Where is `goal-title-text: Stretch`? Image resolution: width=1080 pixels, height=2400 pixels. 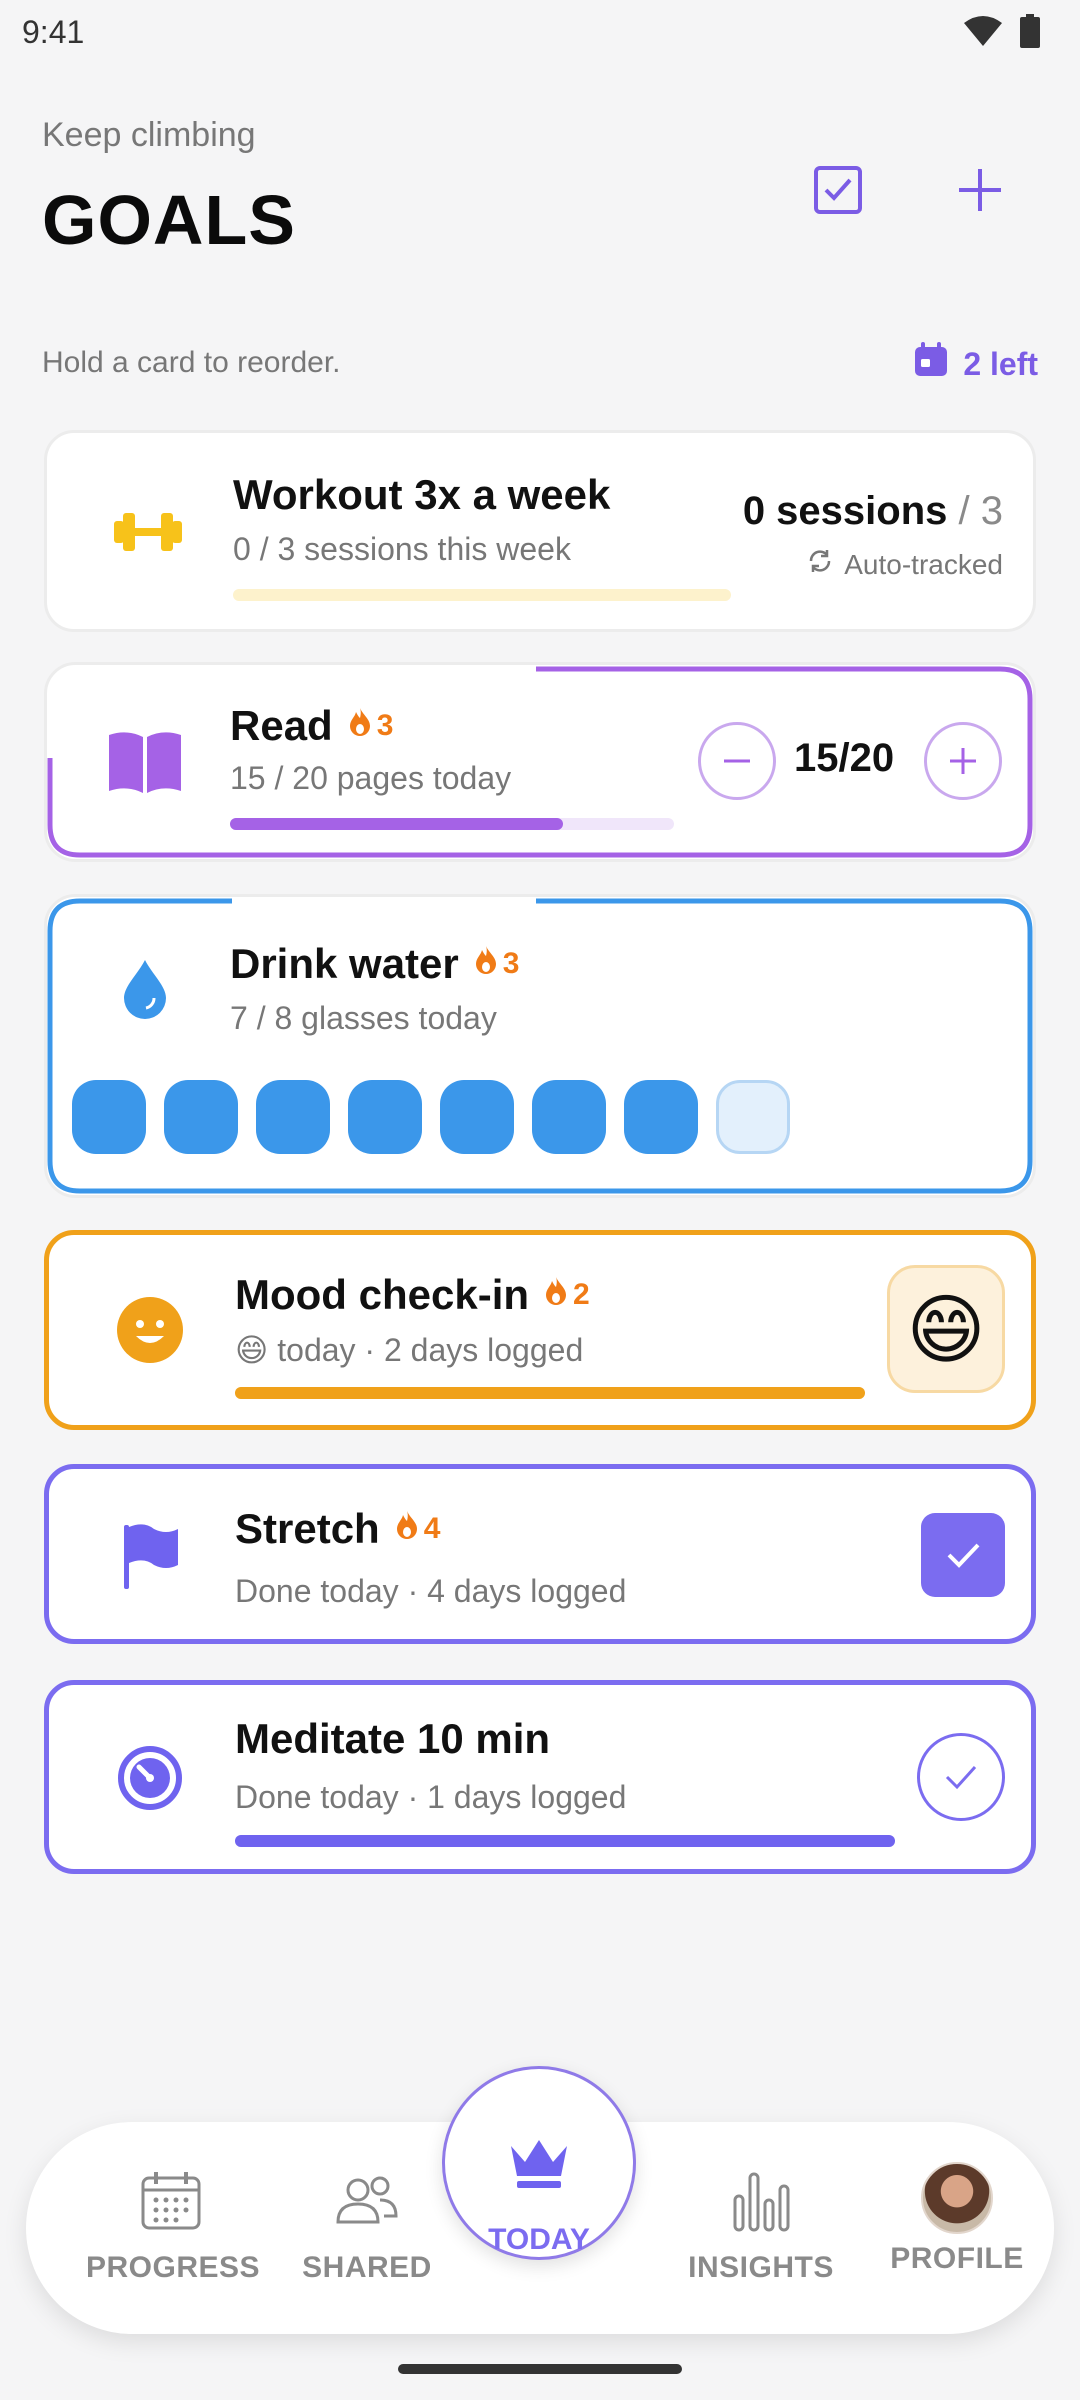 goal-title-text: Stretch is located at coordinates (307, 1528).